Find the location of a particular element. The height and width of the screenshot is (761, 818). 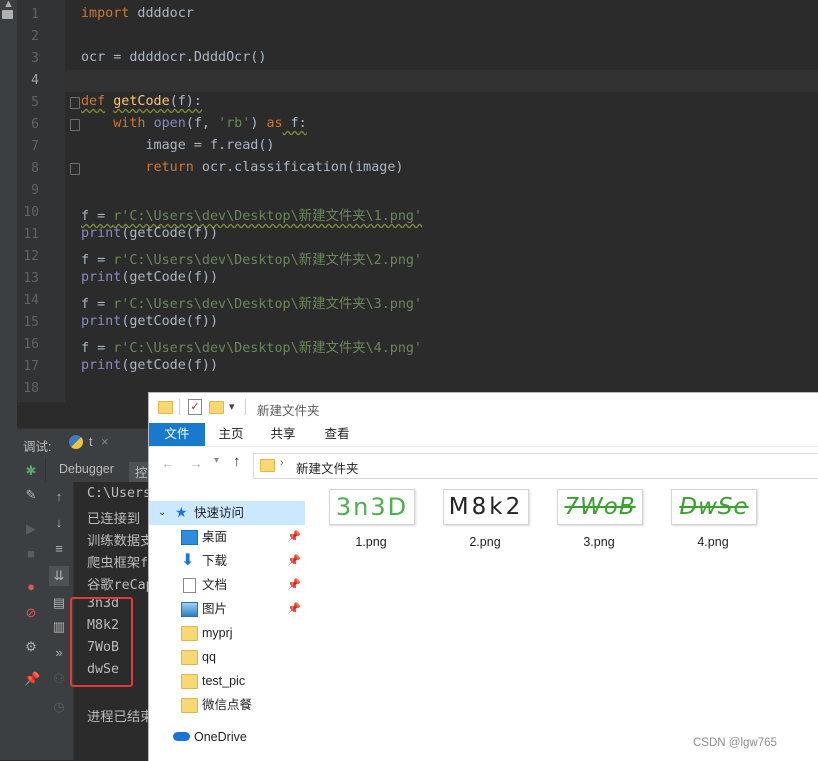

nav-label: 微信点餐 is located at coordinates (227, 705).